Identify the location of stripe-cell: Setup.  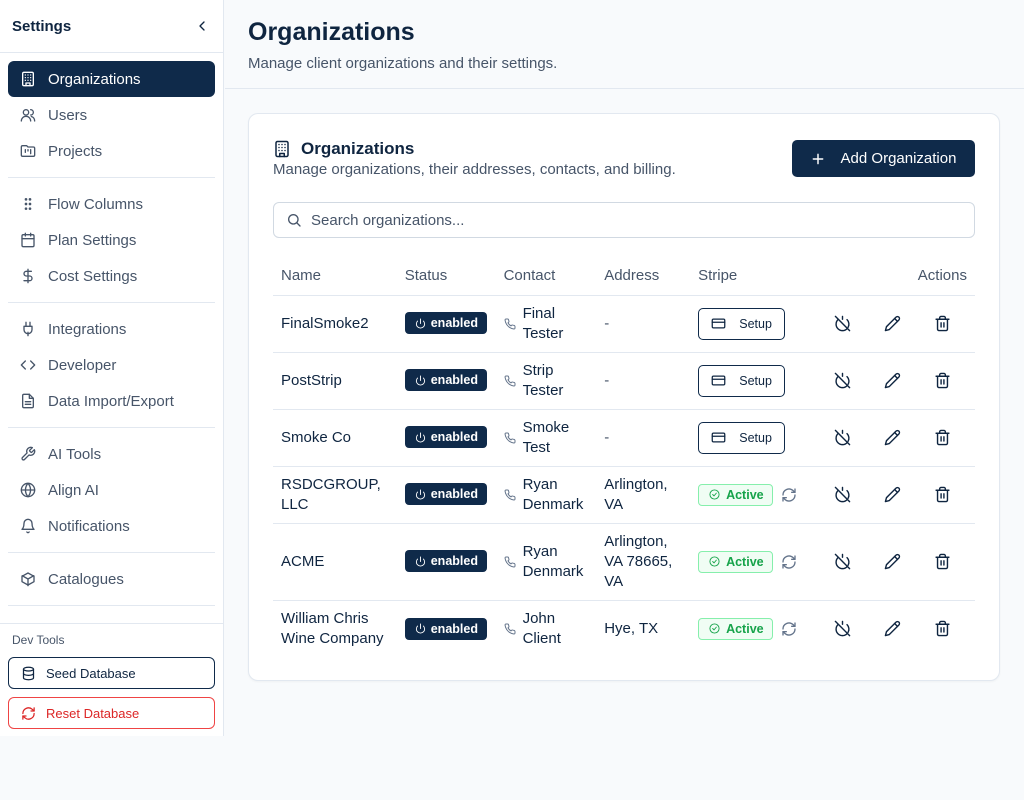
(749, 381).